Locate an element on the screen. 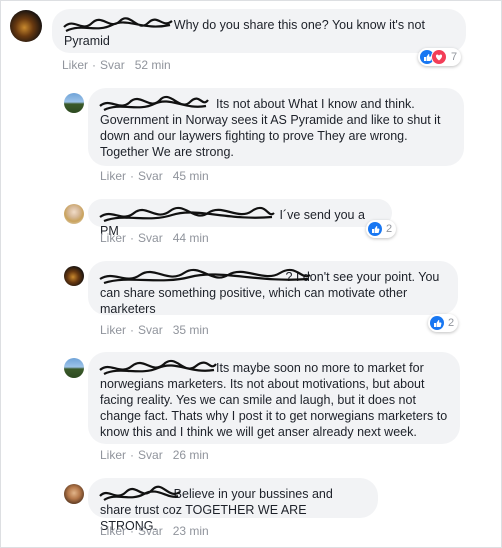  timestamp: 45 min is located at coordinates (191, 176).